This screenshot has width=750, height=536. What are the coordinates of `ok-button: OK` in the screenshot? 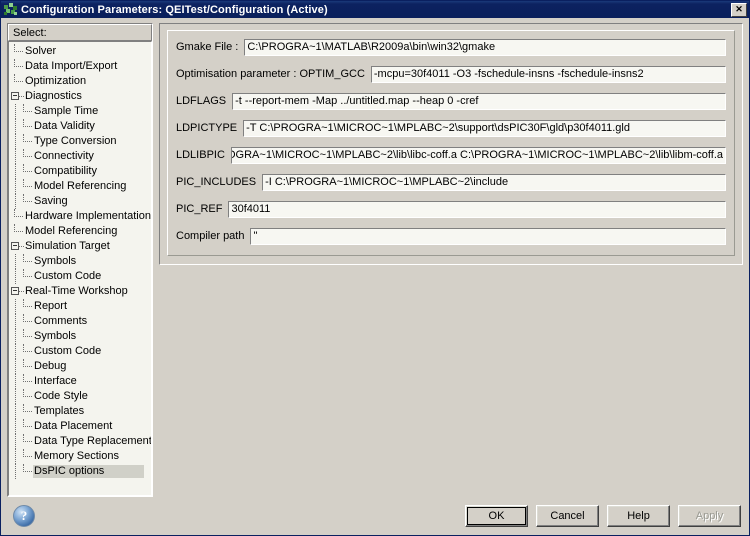 It's located at (496, 516).